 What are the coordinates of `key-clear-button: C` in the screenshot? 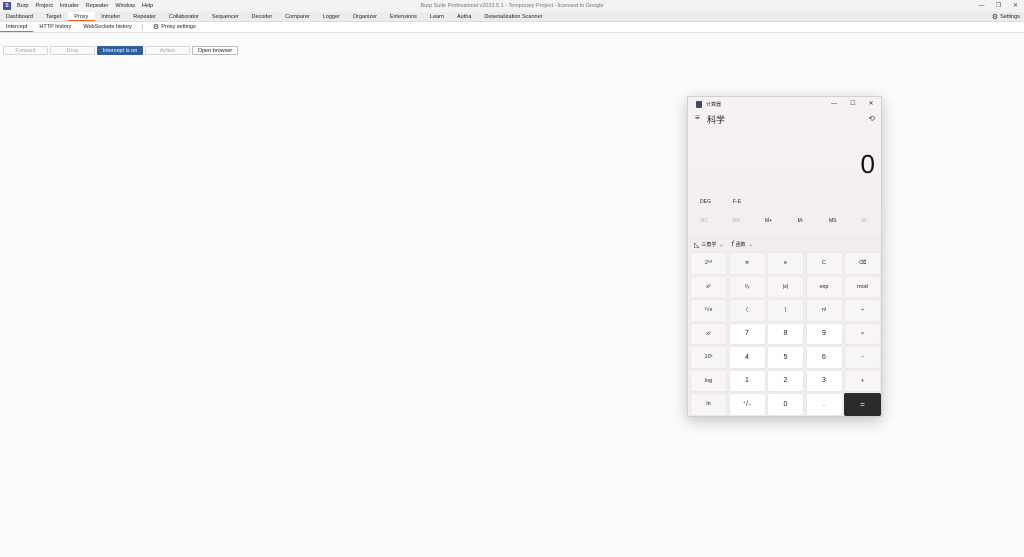 It's located at (824, 263).